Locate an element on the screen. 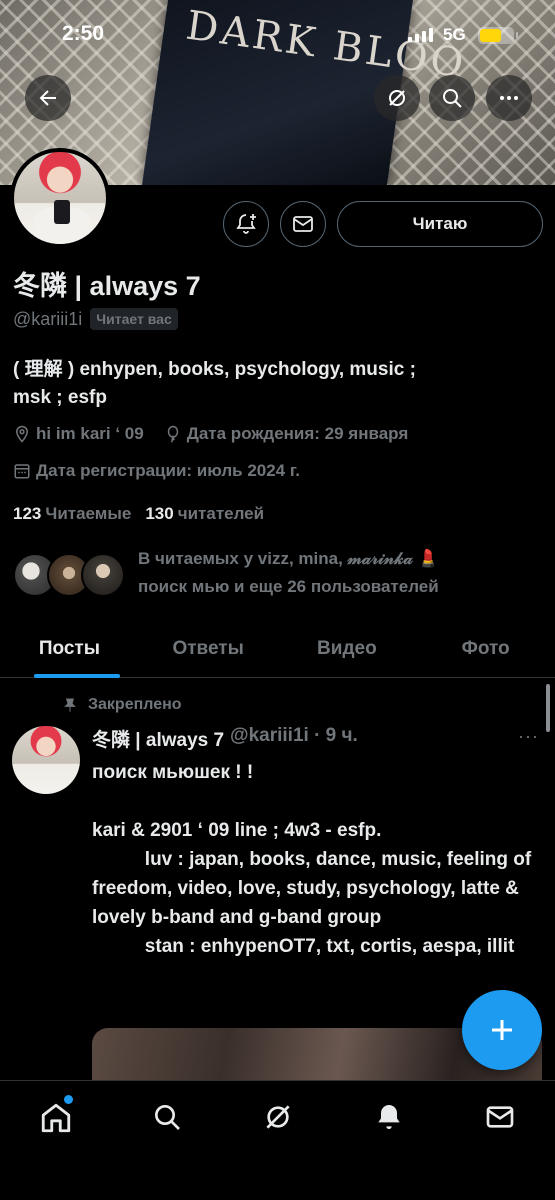  profile-meta-row: hi im kari ‘ 09 Дата рождения: 29 января is located at coordinates (217, 434).